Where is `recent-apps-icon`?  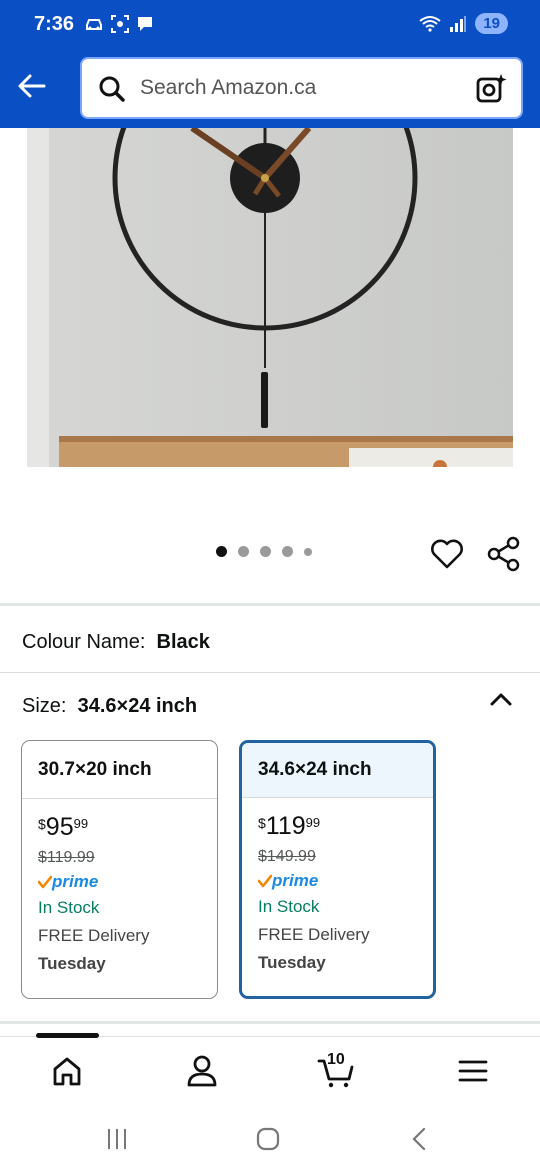 recent-apps-icon is located at coordinates (117, 1139).